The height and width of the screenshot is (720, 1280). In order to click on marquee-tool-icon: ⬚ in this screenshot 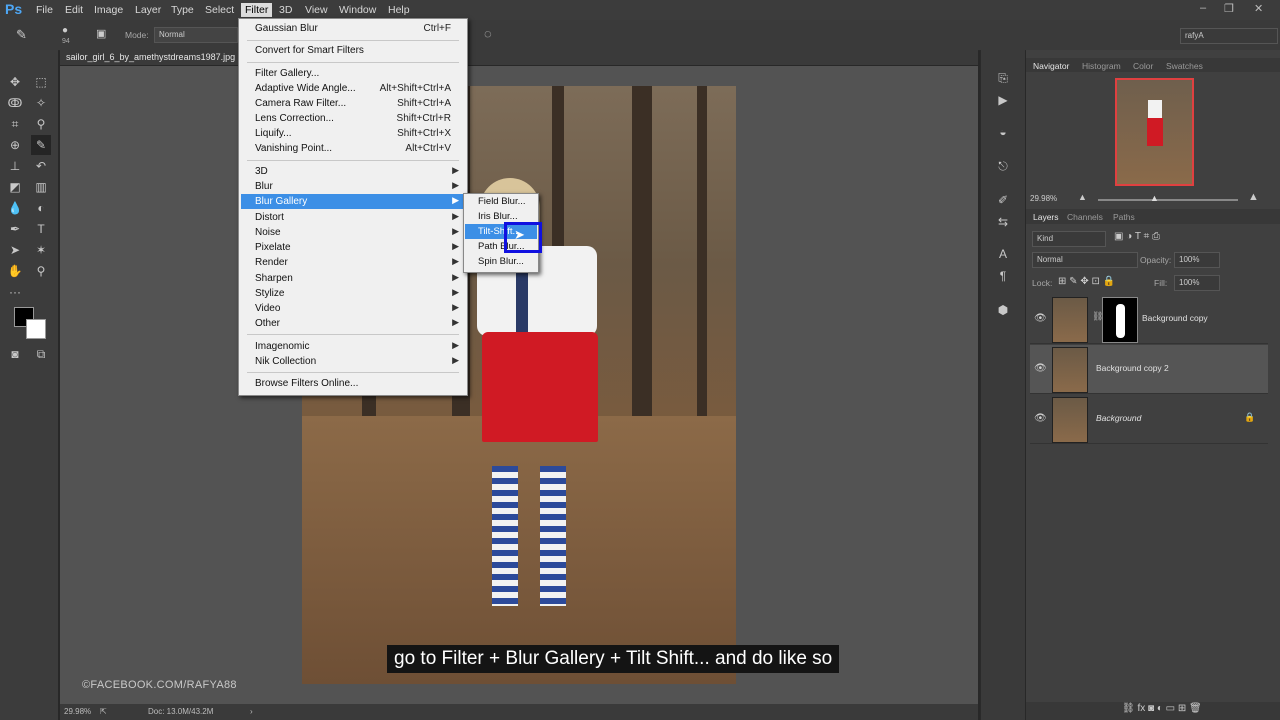, I will do `click(41, 82)`.